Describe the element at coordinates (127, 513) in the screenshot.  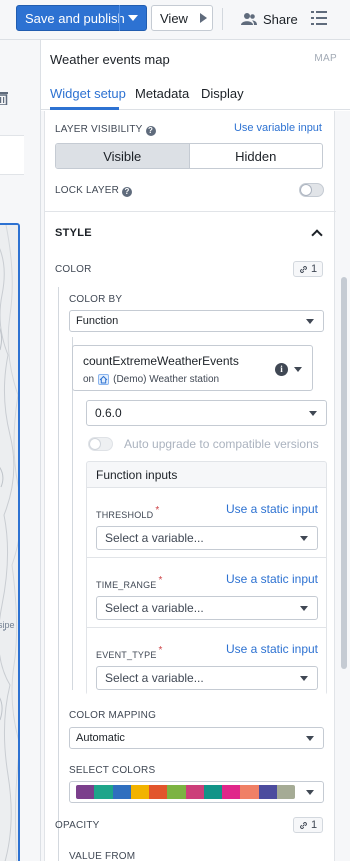
I see `input-name-label: THRESHOLD *` at that location.